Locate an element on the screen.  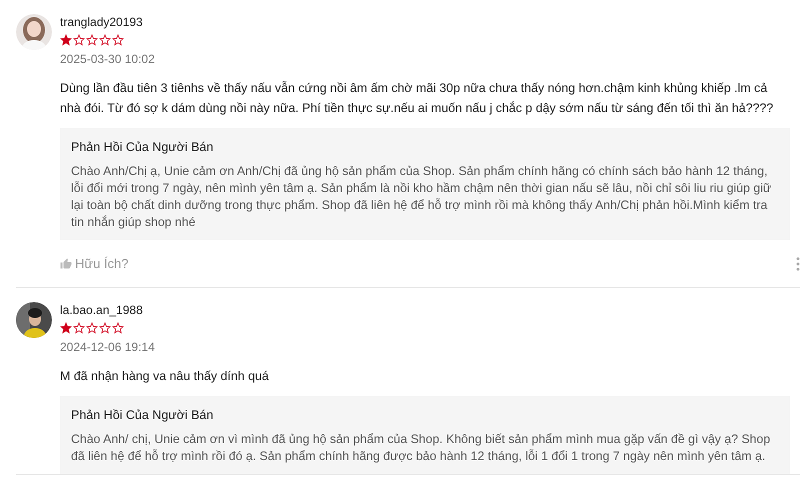
review-text: Dùng lần đầu tiên 3 tiênhs về thấy nấu vẫn cứng nồi âm ấm chờ mãi 30p nữa chưa thấy nóng hơn.chậm kinh khủng khiếp .lm cả nhà đói. Từ đó sợ k dám dùng nồi này nữa. Phí tiền thực sự.nếu ai muốn nấu j chắc p dậy sớm nấu từ sáng đến tối thì ăn hả???? is located at coordinates (417, 98).